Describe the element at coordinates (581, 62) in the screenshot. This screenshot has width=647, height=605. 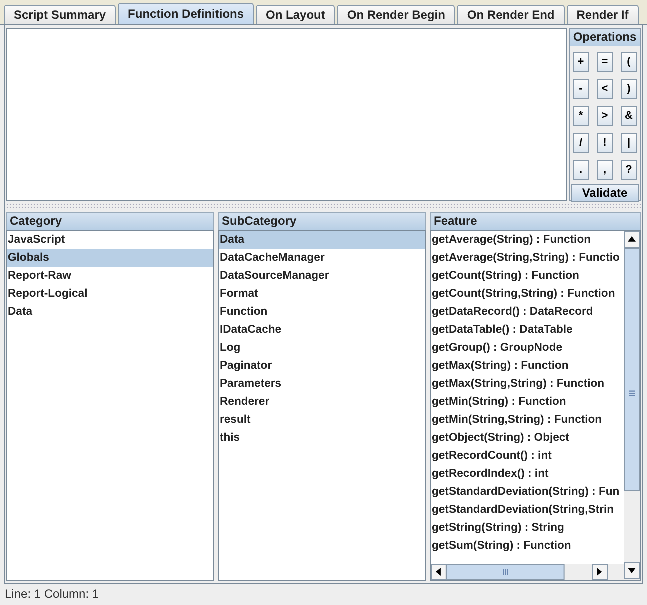
I see `operator-button: +` at that location.